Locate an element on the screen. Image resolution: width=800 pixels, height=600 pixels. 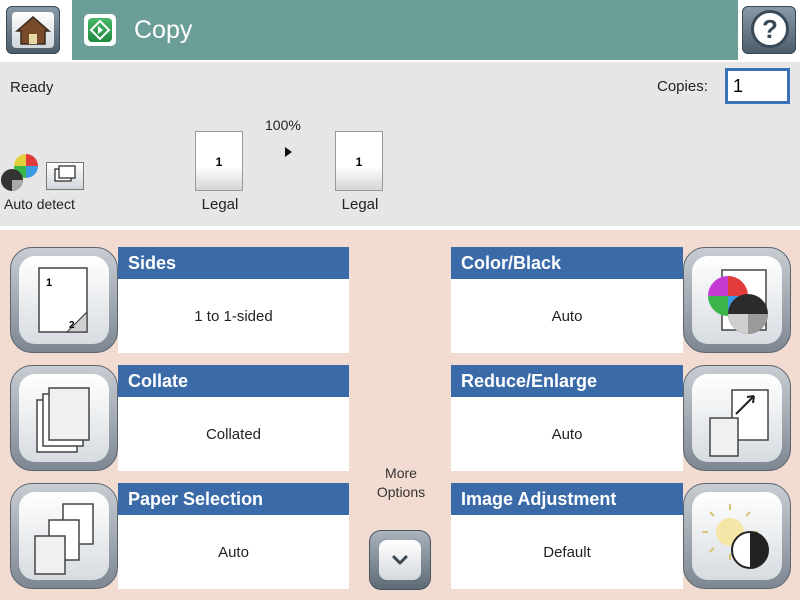
start-copy-icon is located at coordinates (100, 30).